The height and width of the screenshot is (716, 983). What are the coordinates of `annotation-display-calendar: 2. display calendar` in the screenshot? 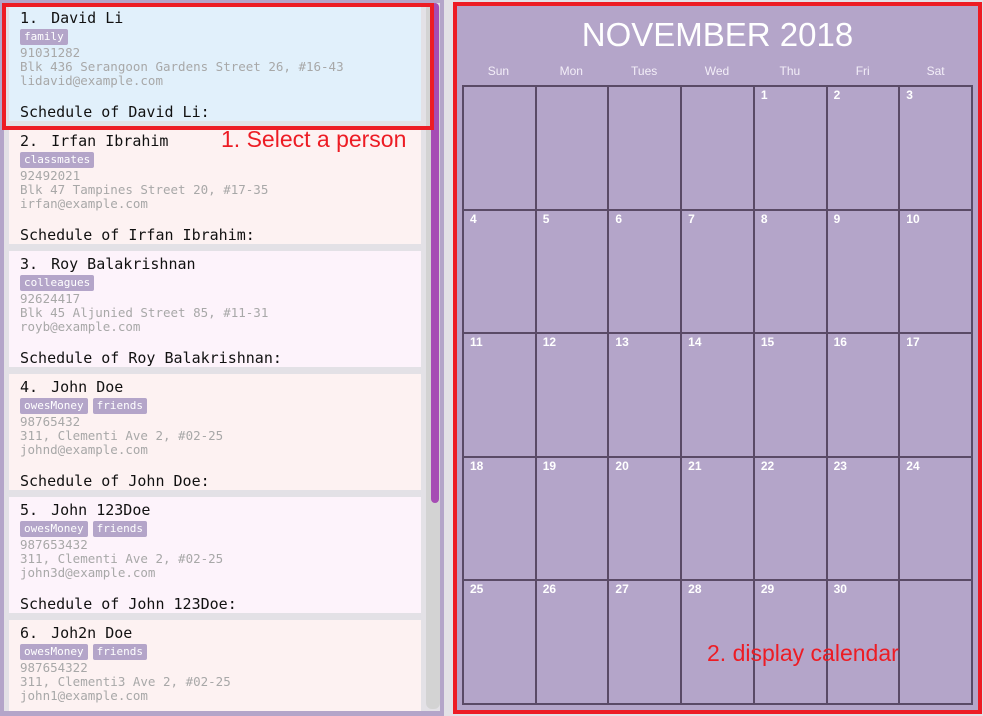 It's located at (803, 653).